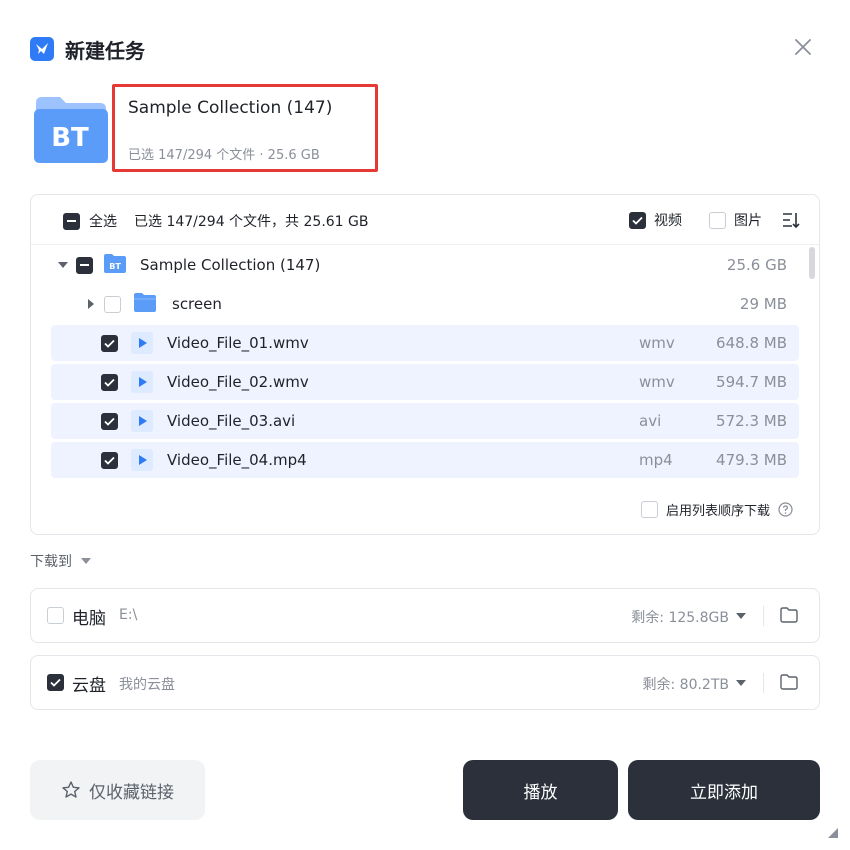  I want to click on sequential-download-label: 启用列表顺序下载, so click(717, 511).